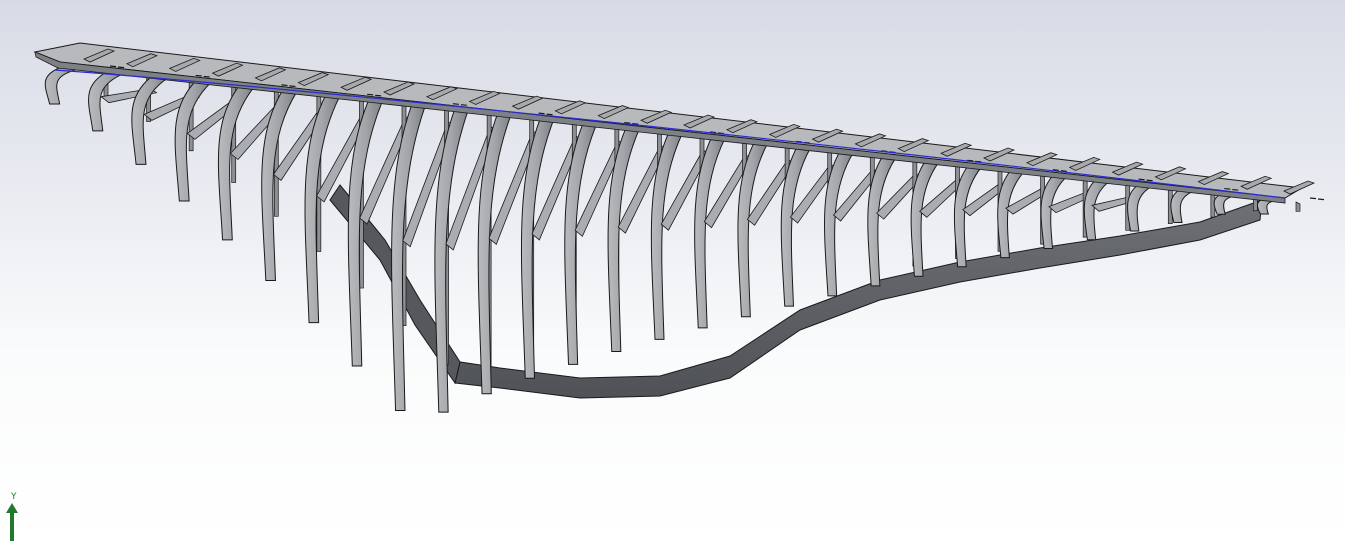 The image size is (1345, 542). What do you see at coordinates (1298, 206) in the screenshot?
I see `frame-stiffener` at bounding box center [1298, 206].